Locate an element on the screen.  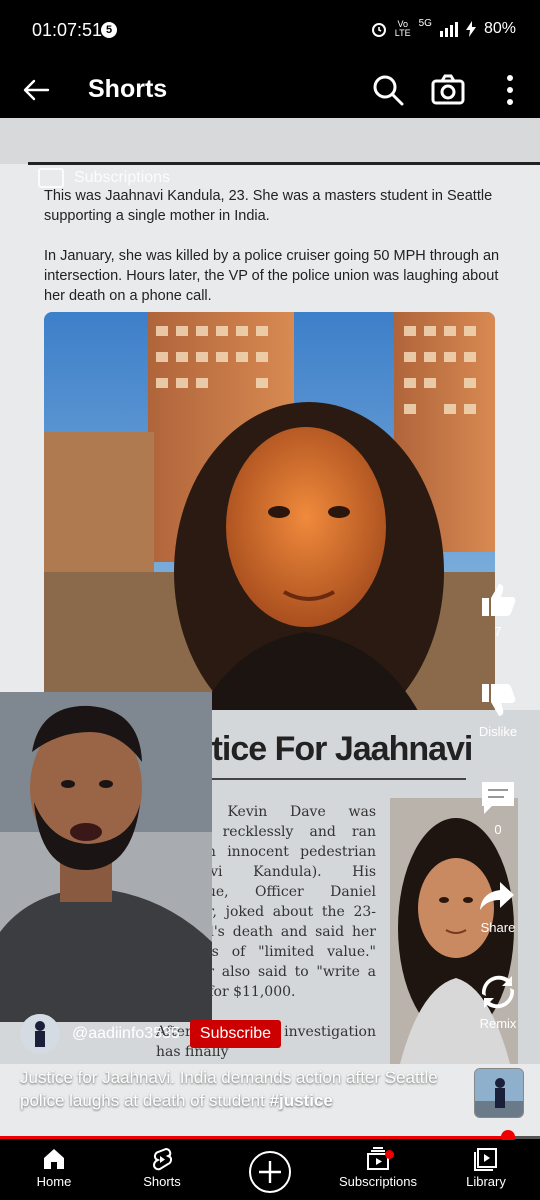
channel-row: @aadiinfo3535 Subscribe is located at coordinates (151, 1034).